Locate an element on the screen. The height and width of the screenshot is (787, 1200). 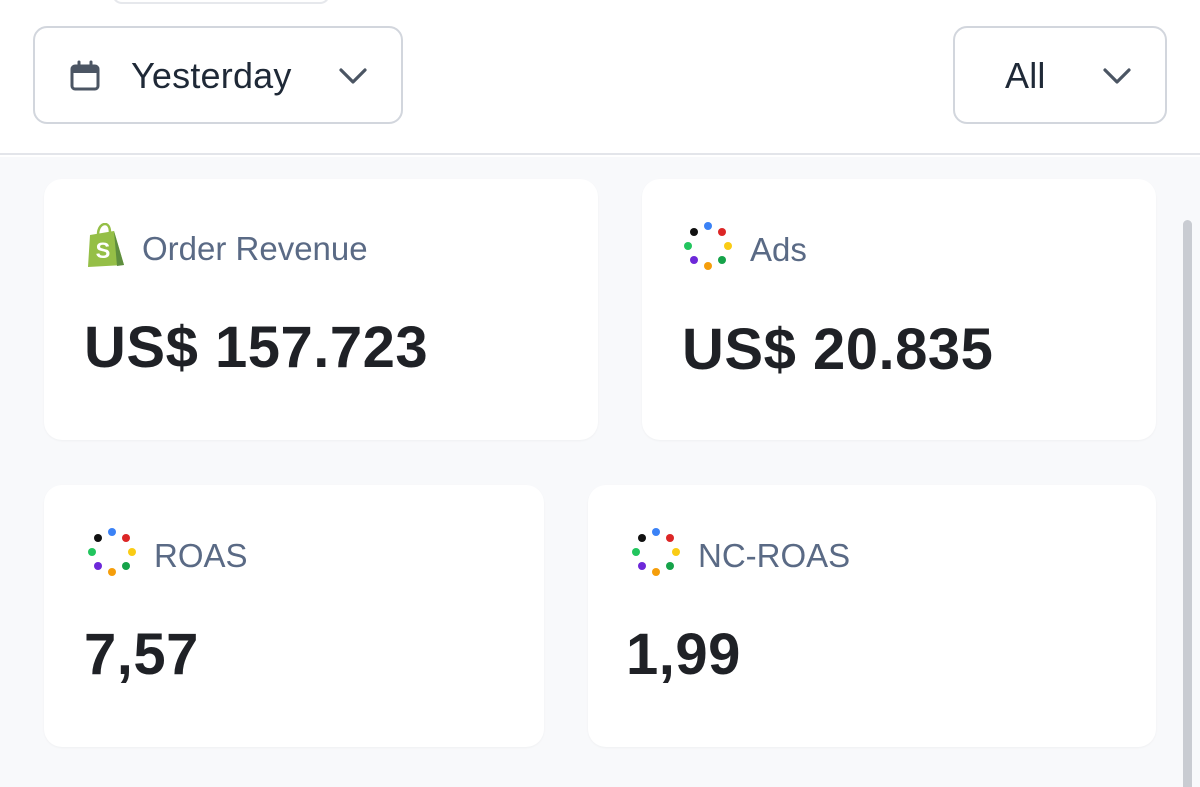
card-title: NC-ROAS is located at coordinates (774, 555).